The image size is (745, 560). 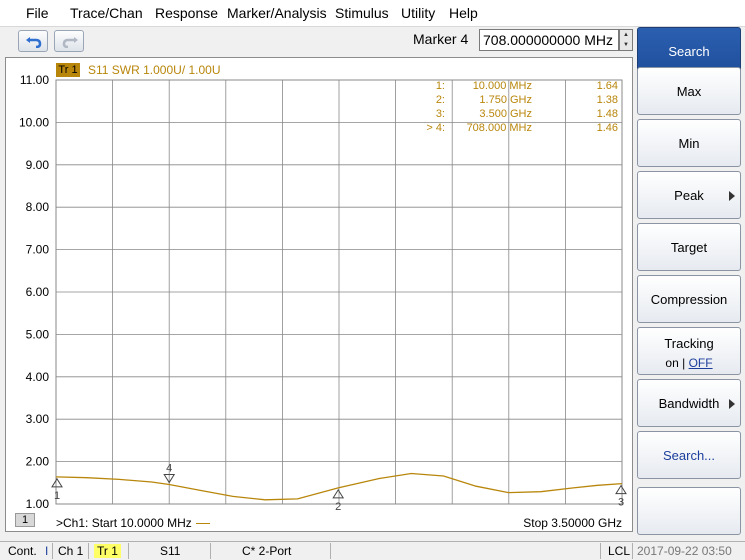 I want to click on redo-icon, so click(x=70, y=42).